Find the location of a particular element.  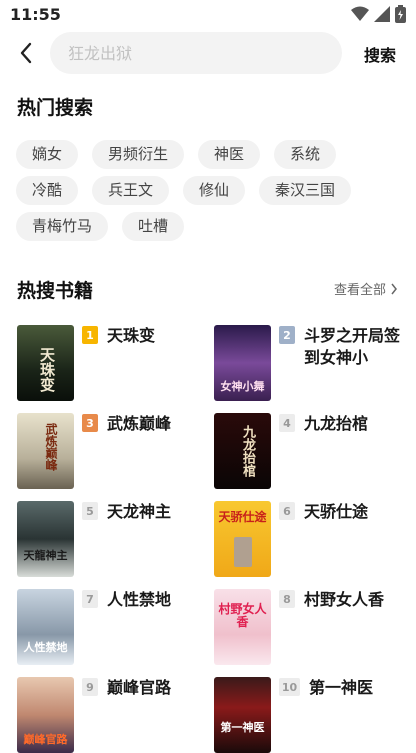

status-time: 11:55 is located at coordinates (35, 14).